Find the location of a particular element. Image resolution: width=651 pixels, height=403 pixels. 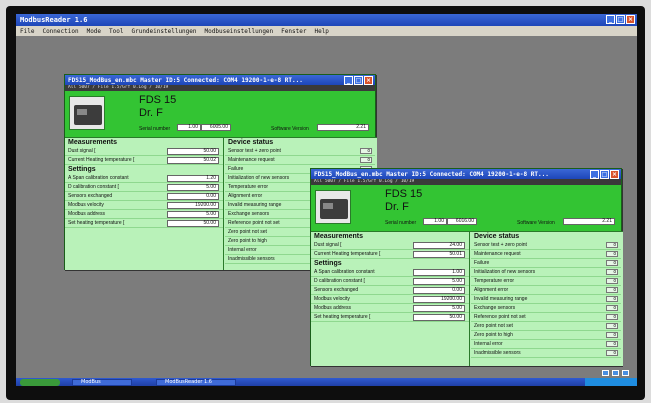

status-label: Zero point not set is located at coordinates (493, 326).